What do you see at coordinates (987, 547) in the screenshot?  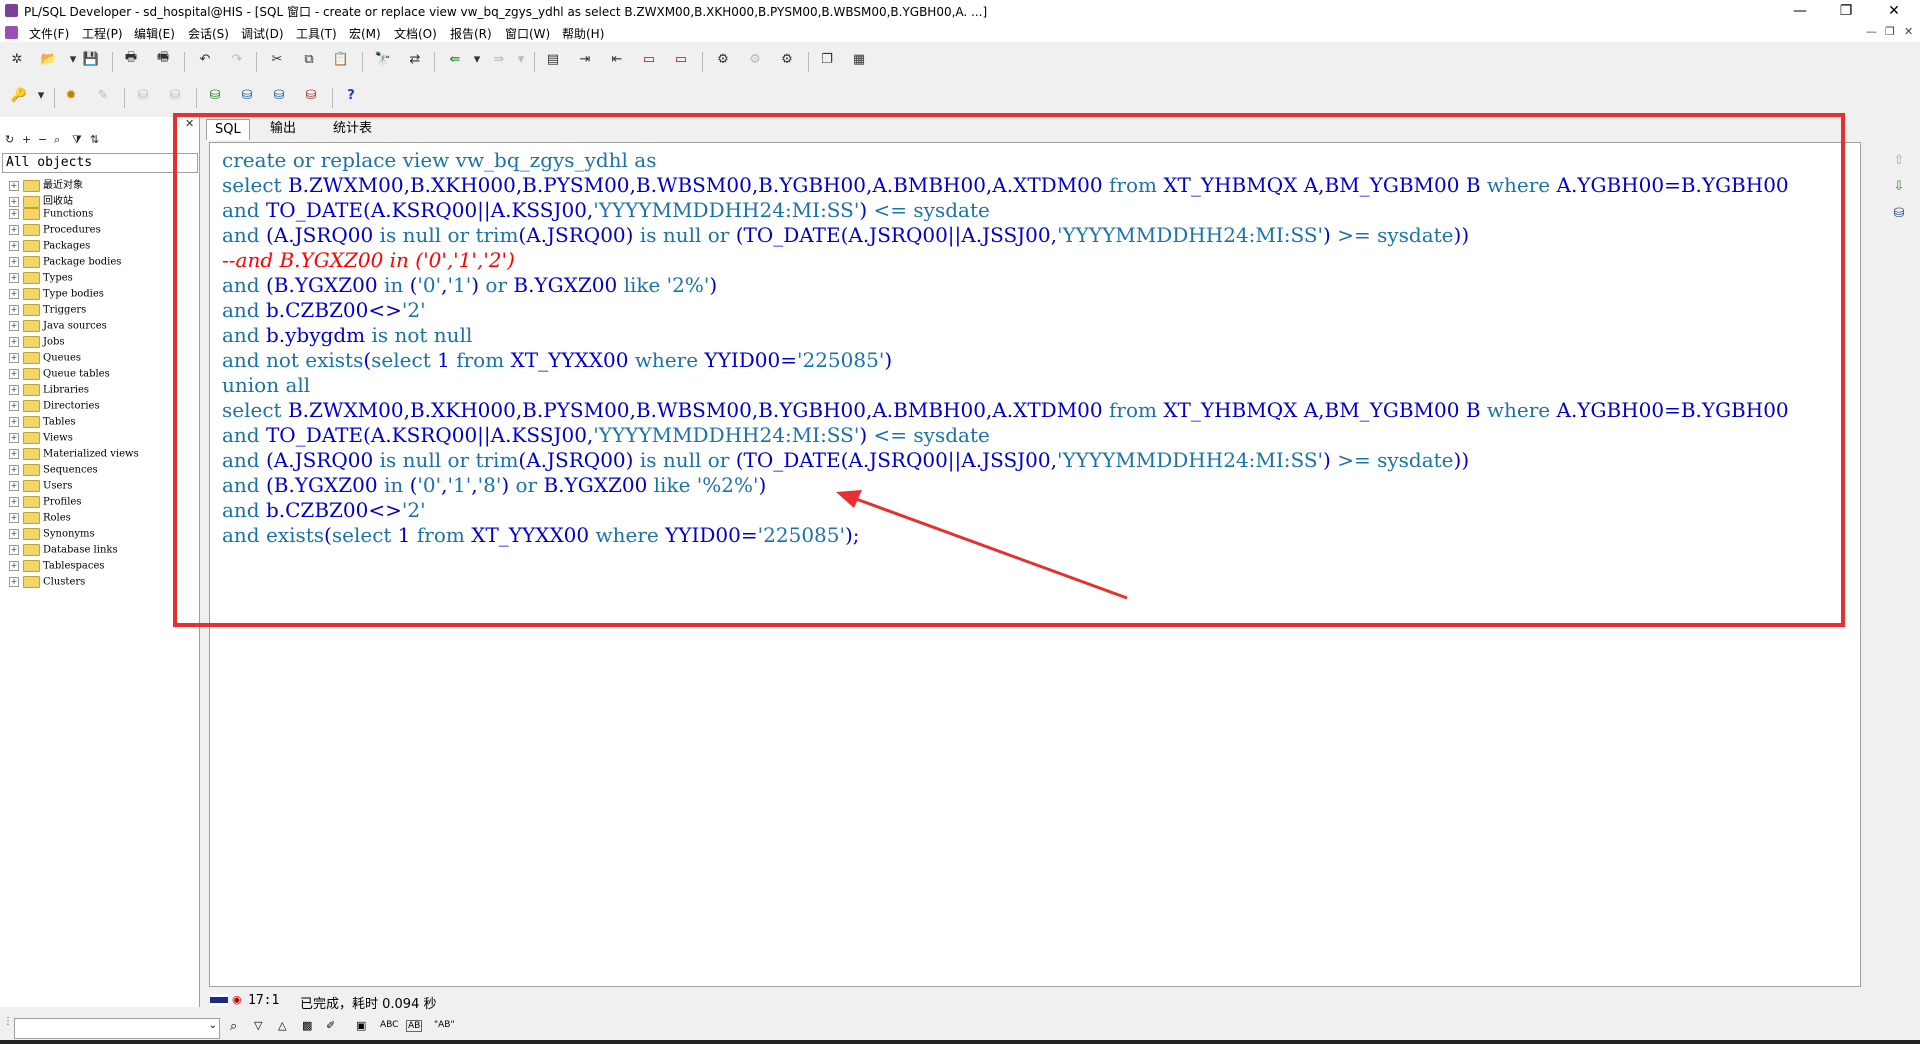 I see `annotation-arrow-line` at bounding box center [987, 547].